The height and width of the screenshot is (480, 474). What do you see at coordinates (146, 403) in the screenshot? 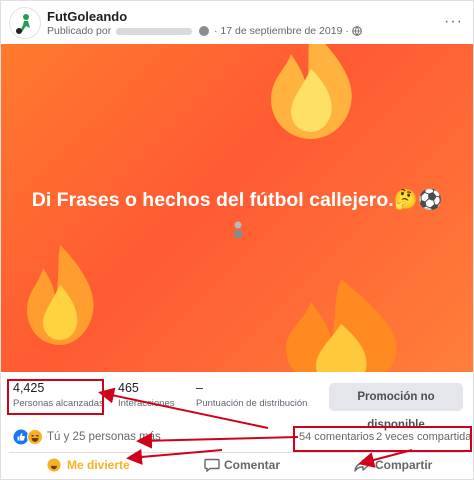
I see `interactions-label: Interacciones` at bounding box center [146, 403].